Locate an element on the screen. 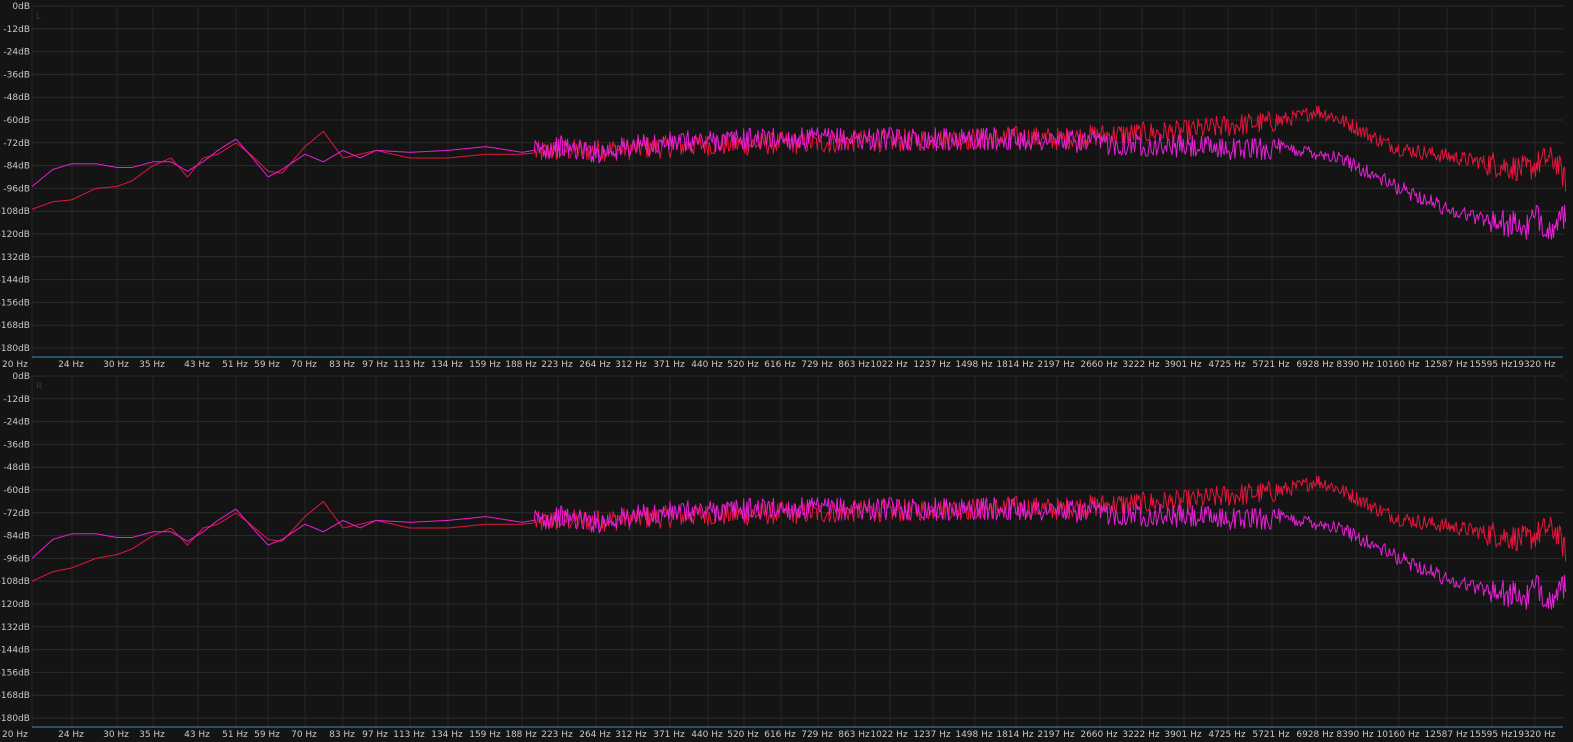 The height and width of the screenshot is (742, 1573). spectrum-series-line is located at coordinates (799, 157).